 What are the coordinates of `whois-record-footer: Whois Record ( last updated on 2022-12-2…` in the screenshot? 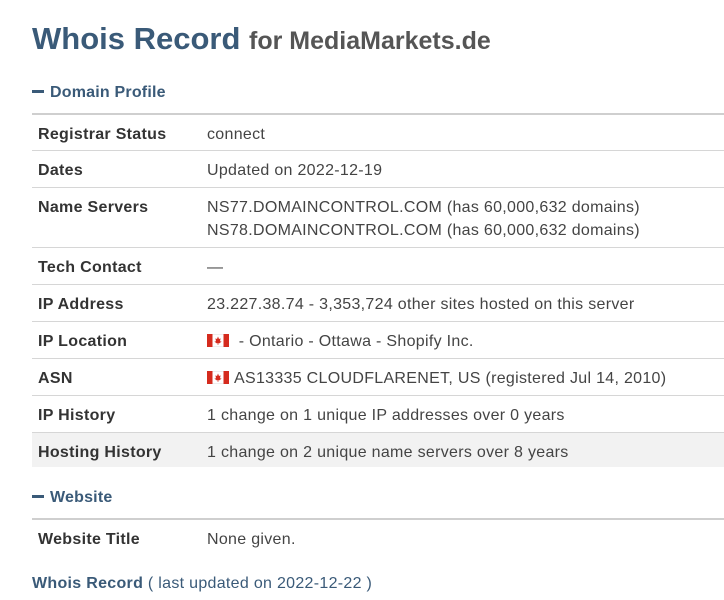 It's located at (202, 584).